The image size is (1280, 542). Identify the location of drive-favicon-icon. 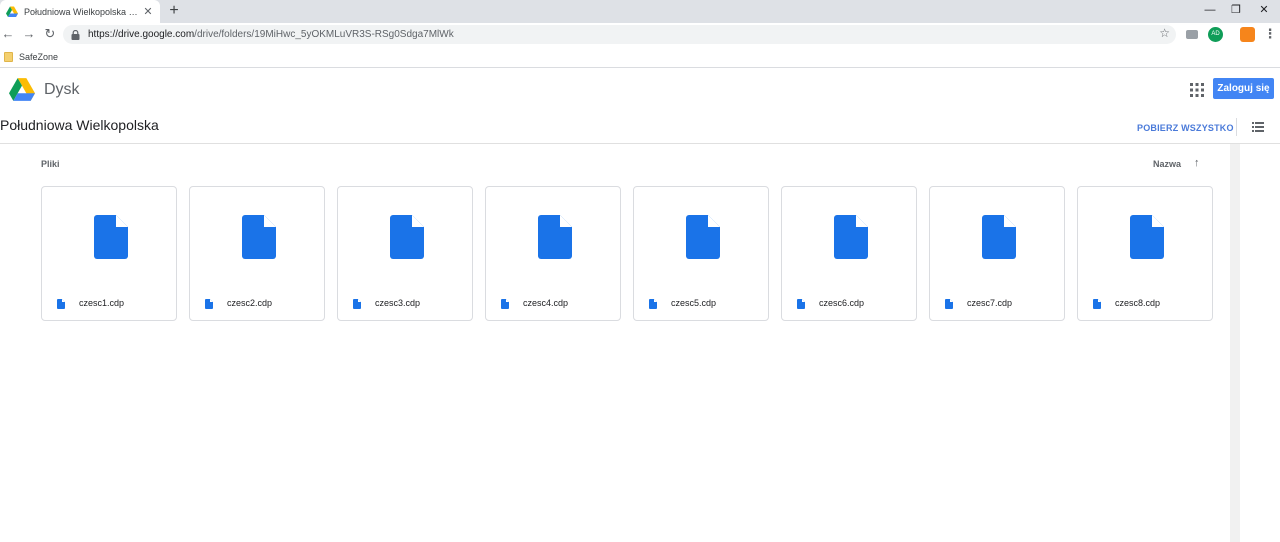
(12, 11).